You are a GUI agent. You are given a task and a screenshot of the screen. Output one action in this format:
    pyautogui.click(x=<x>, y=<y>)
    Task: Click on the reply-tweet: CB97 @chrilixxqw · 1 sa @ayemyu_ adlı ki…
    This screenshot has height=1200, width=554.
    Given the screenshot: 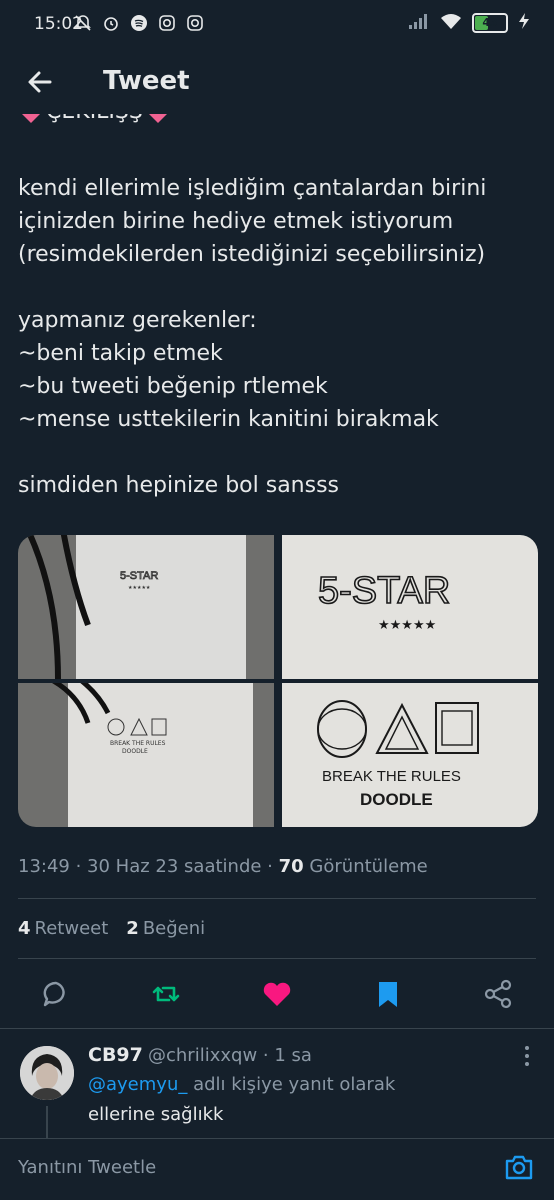 What is the action you would take?
    pyautogui.click(x=277, y=1094)
    